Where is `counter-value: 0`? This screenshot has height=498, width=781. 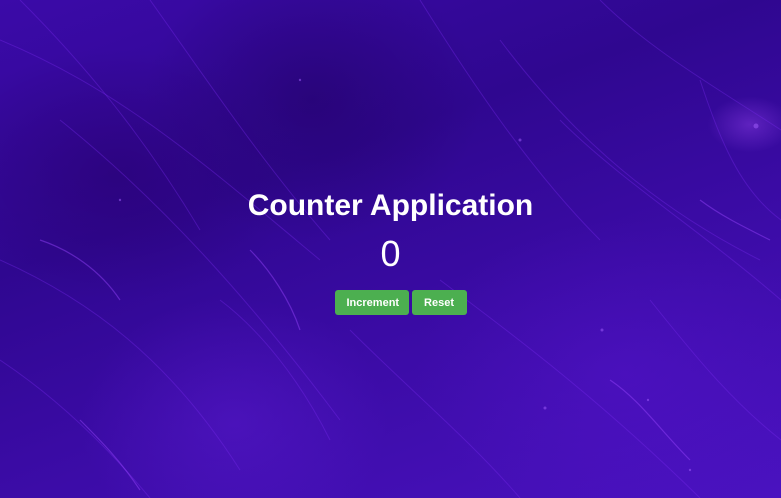 counter-value: 0 is located at coordinates (390, 253).